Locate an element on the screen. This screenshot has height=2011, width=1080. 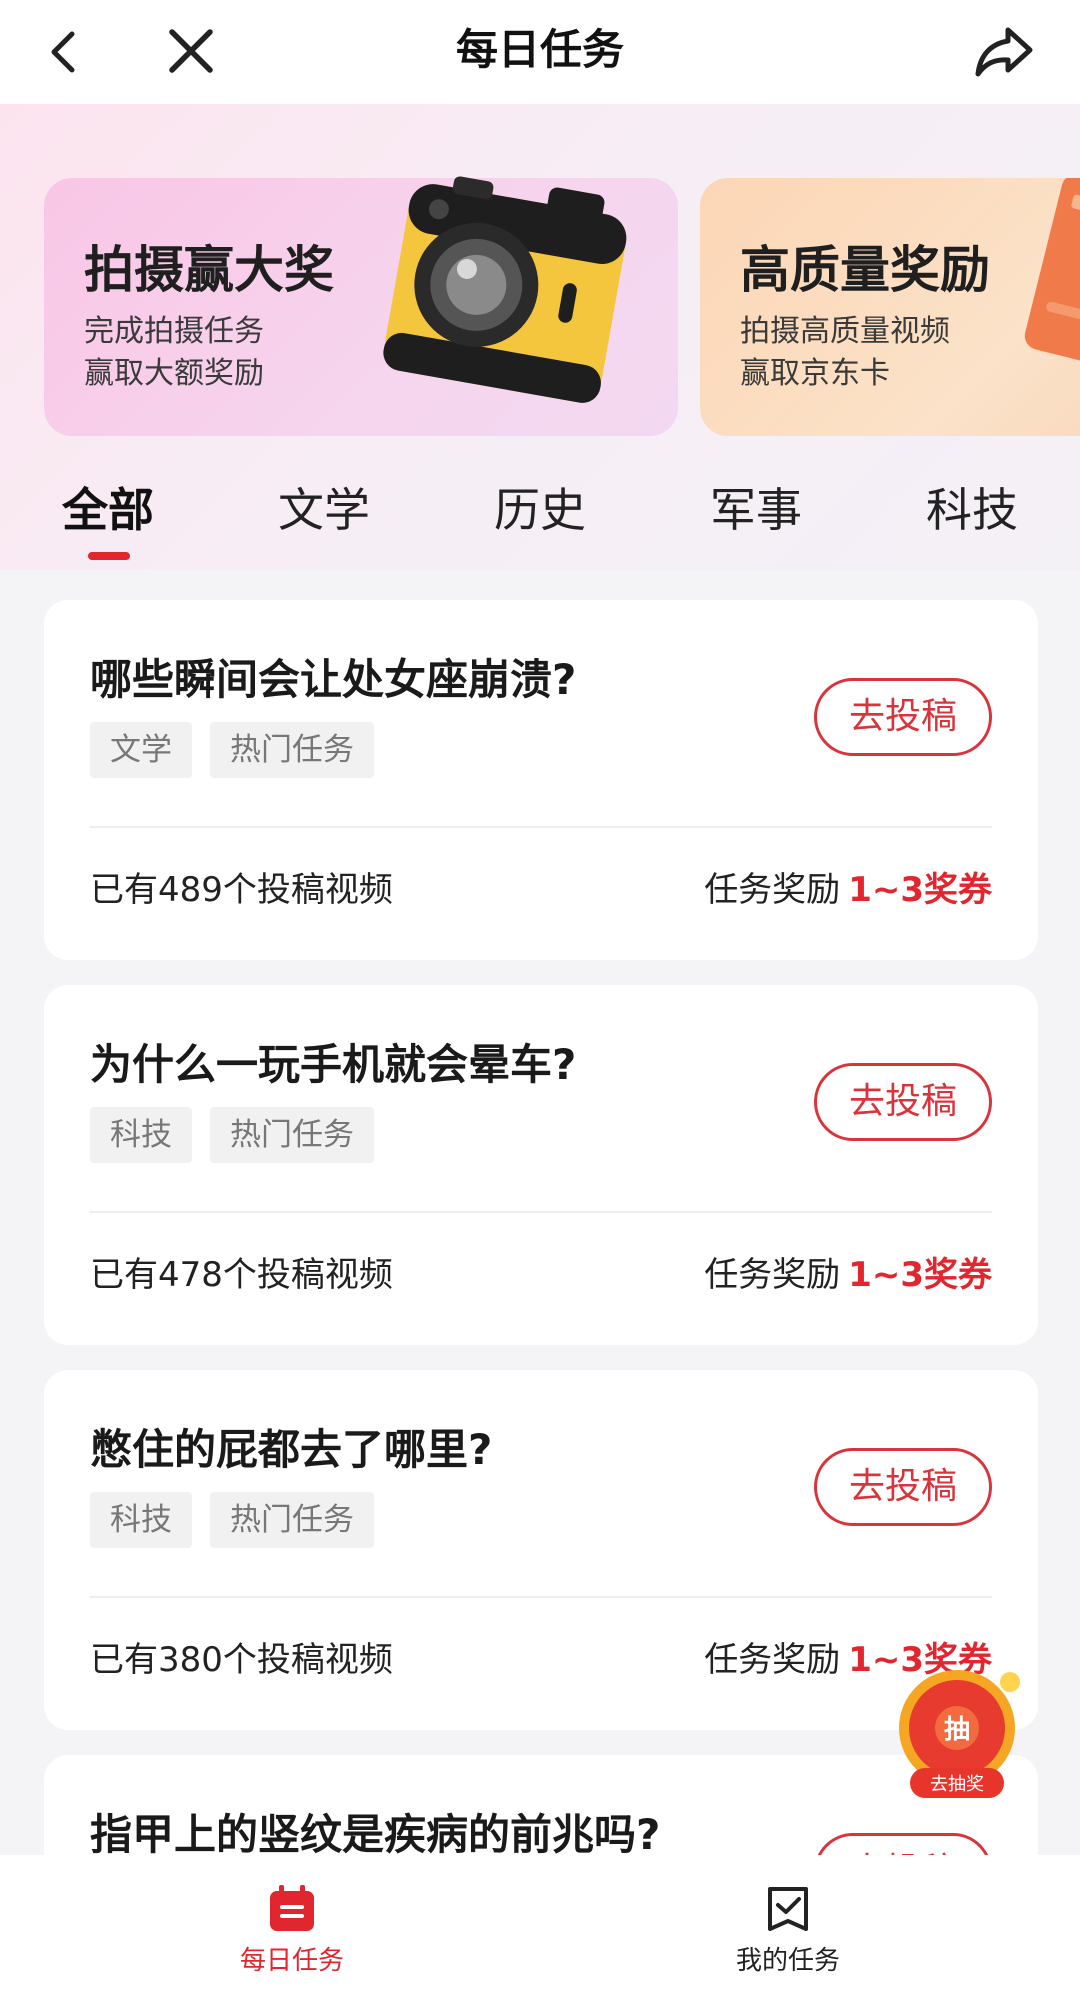
nav-daily-tasks: 每日任务 is located at coordinates (292, 1930).